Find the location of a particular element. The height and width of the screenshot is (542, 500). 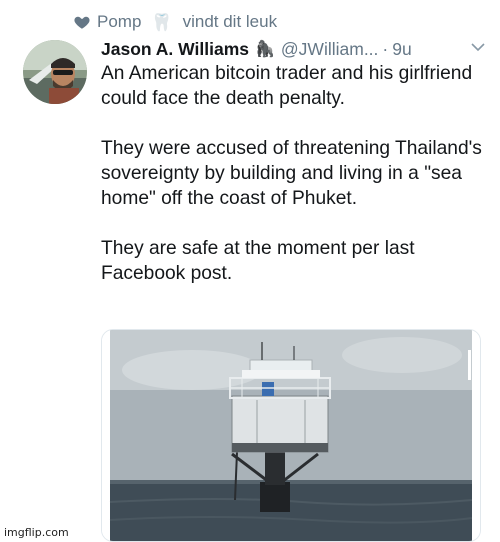

avatar is located at coordinates (55, 72).